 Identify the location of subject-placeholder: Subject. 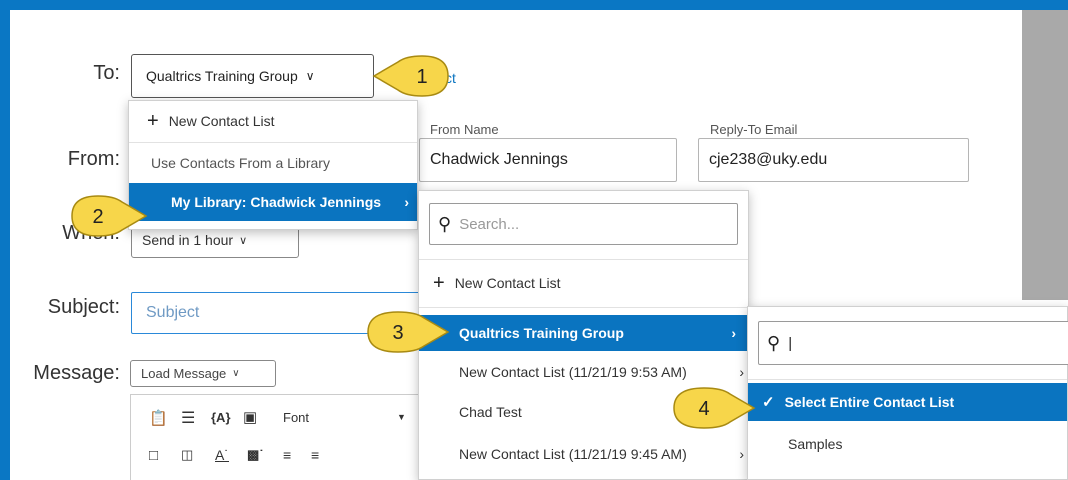
(173, 312).